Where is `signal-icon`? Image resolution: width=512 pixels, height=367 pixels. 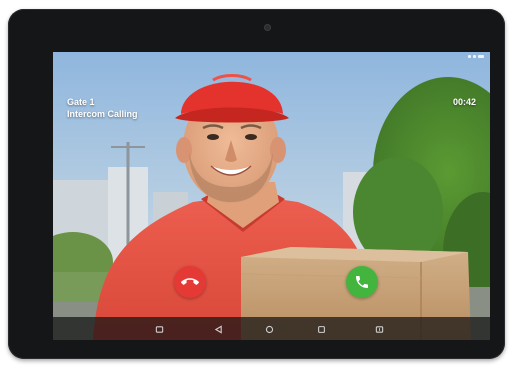 signal-icon is located at coordinates (469, 56).